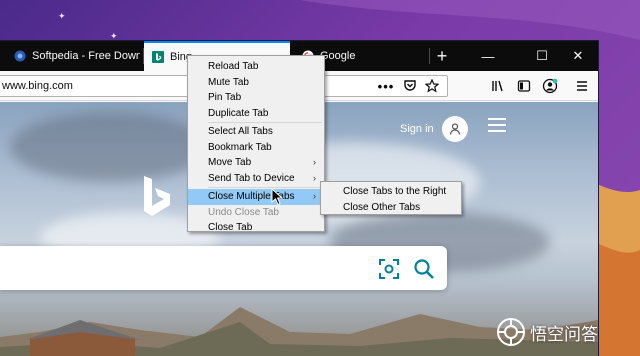 The height and width of the screenshot is (356, 640). I want to click on tab-softpedia: Softpedia - Free Down, so click(73, 56).